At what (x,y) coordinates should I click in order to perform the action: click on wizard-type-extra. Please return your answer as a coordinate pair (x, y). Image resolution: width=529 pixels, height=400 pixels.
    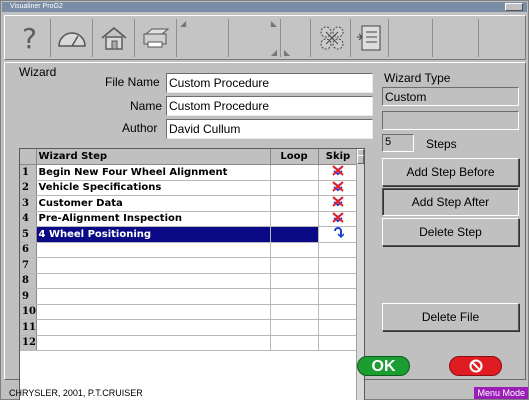
    Looking at the image, I should click on (450, 120).